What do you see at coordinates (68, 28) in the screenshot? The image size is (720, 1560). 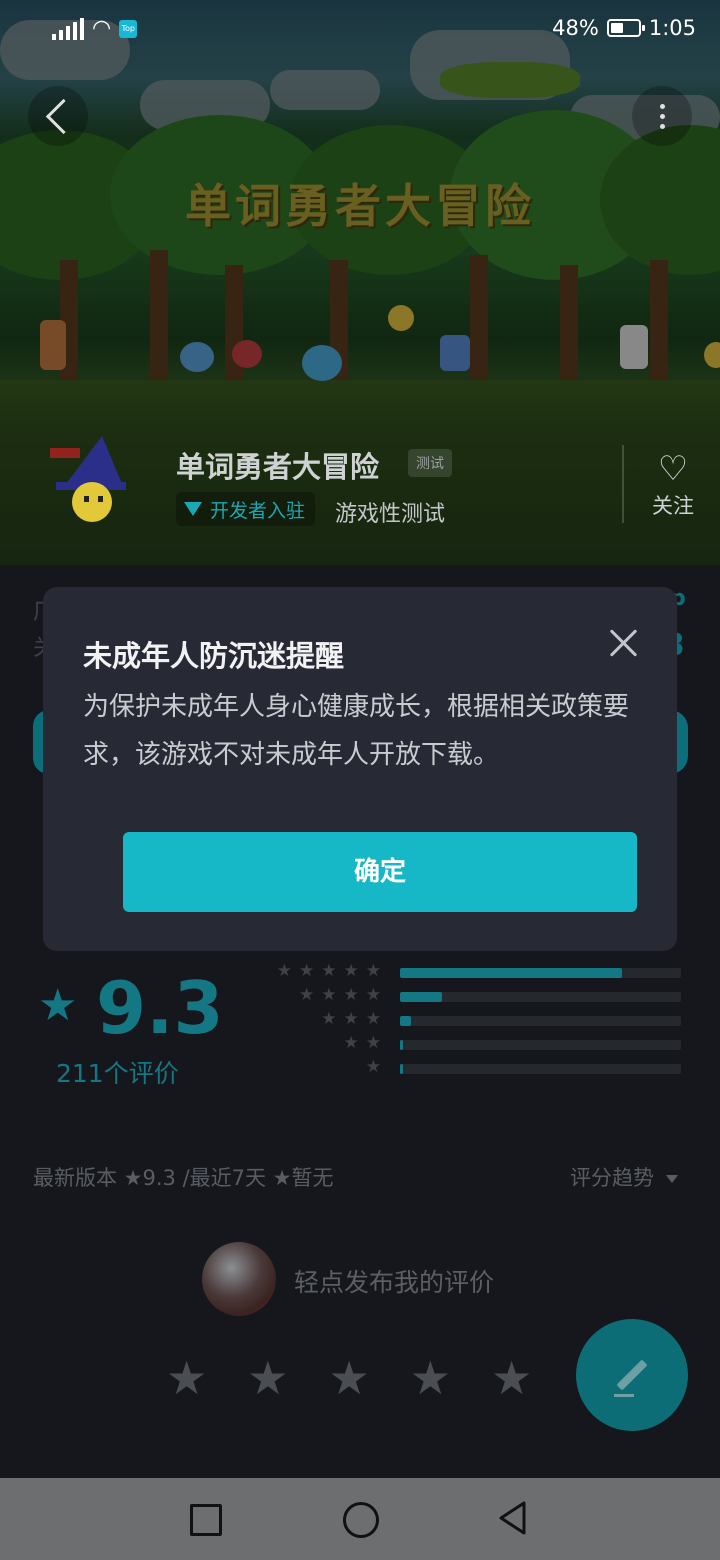 I see `signal-icon` at bounding box center [68, 28].